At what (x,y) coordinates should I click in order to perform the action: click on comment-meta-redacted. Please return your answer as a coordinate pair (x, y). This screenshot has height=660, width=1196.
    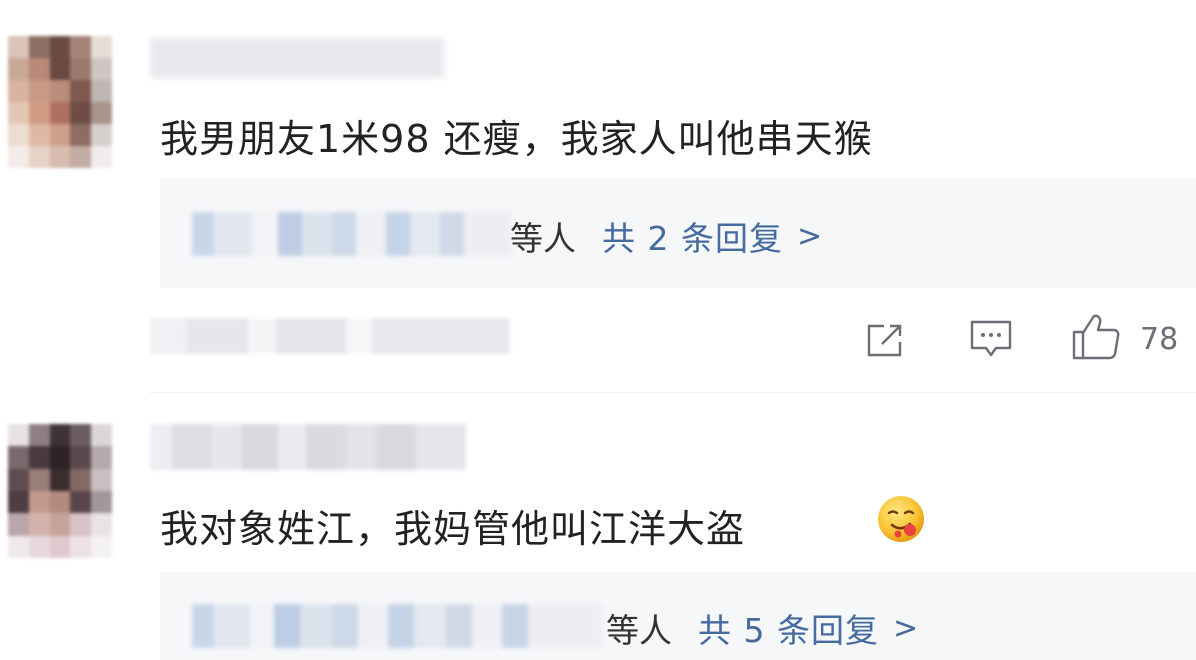
    Looking at the image, I should click on (330, 336).